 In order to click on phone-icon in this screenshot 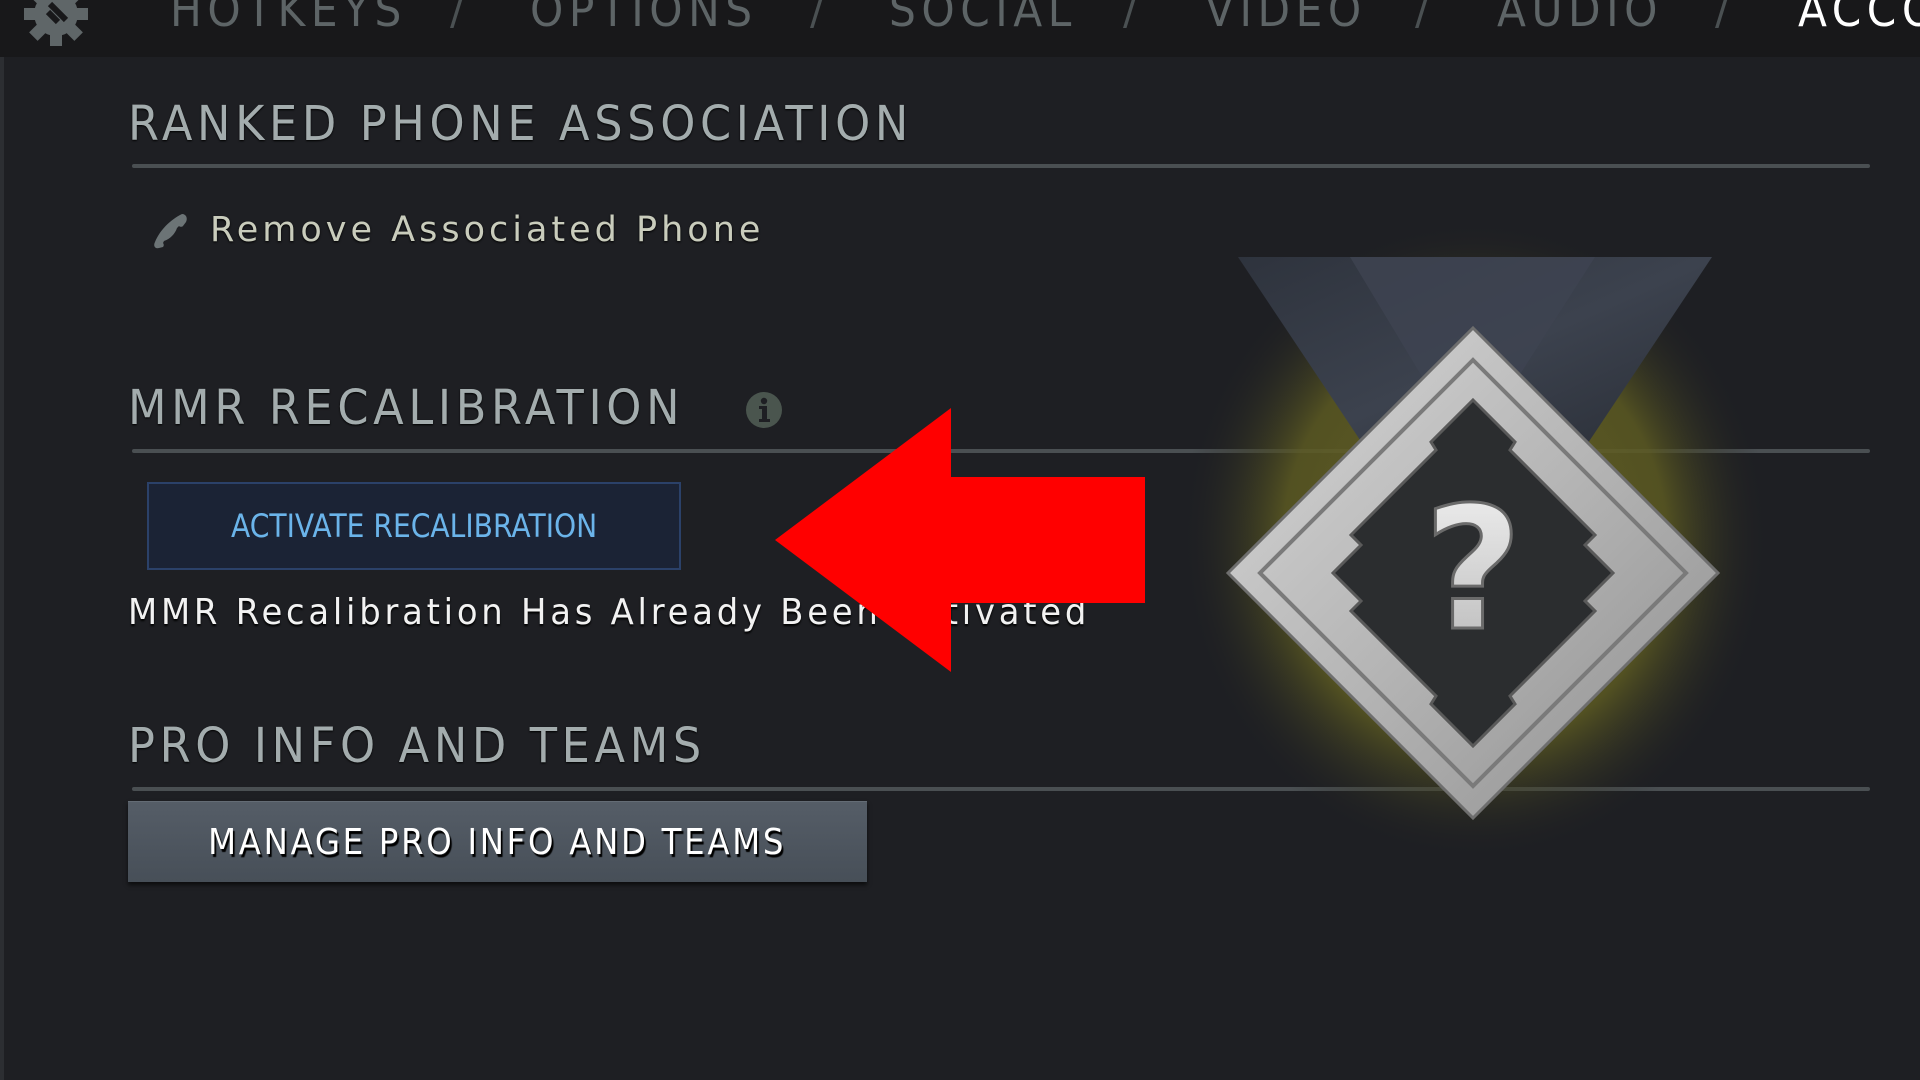, I will do `click(170, 231)`.